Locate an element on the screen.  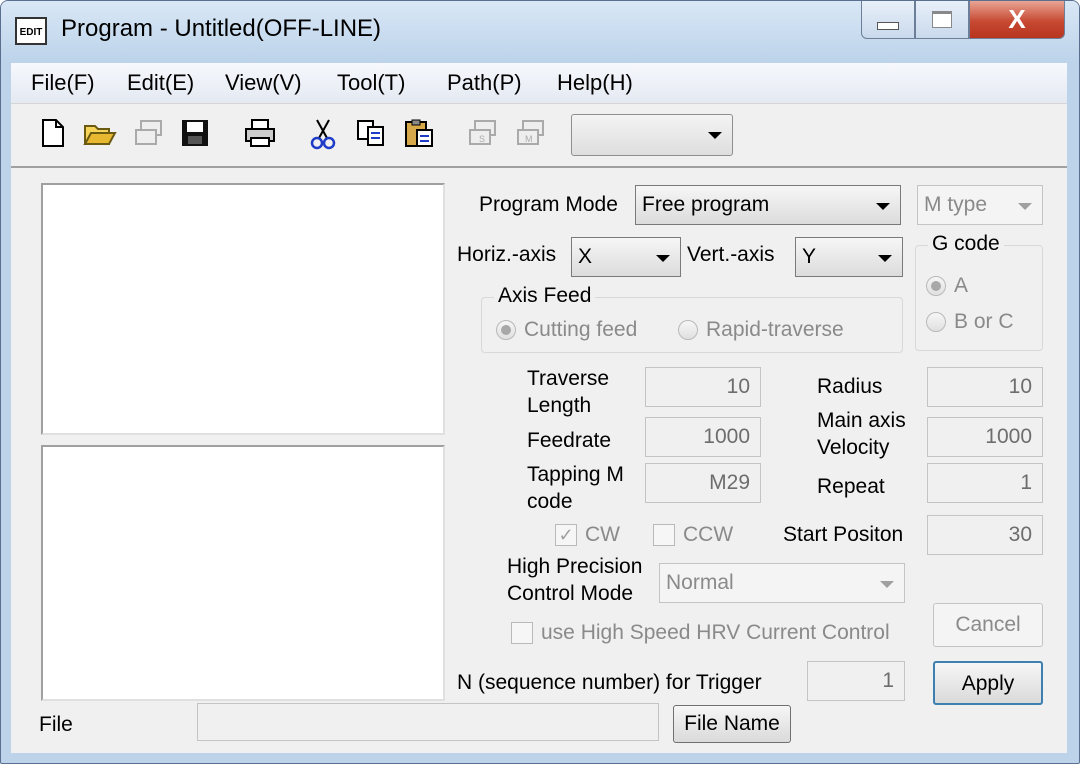
close-icon: X is located at coordinates (1017, 19).